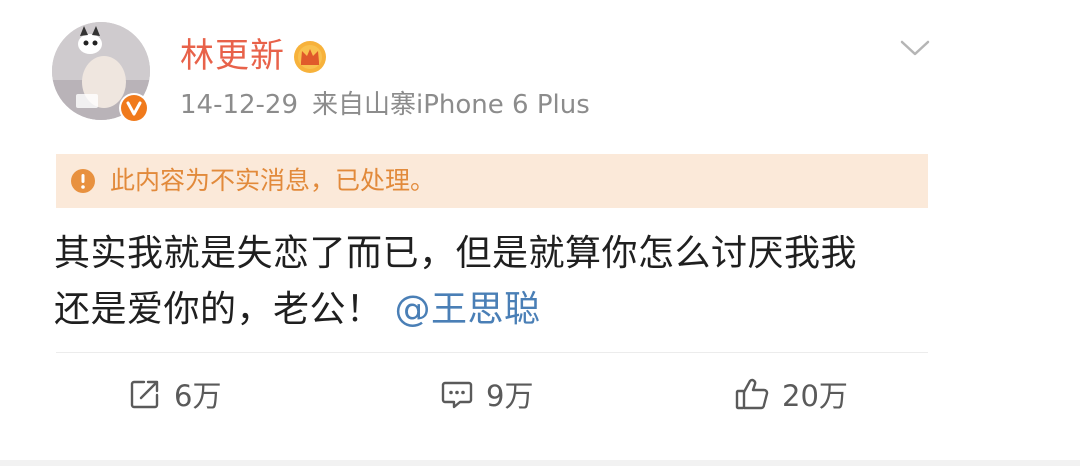 This screenshot has width=1080, height=466. What do you see at coordinates (239, 105) in the screenshot?
I see `post-date: 14-12-29` at bounding box center [239, 105].